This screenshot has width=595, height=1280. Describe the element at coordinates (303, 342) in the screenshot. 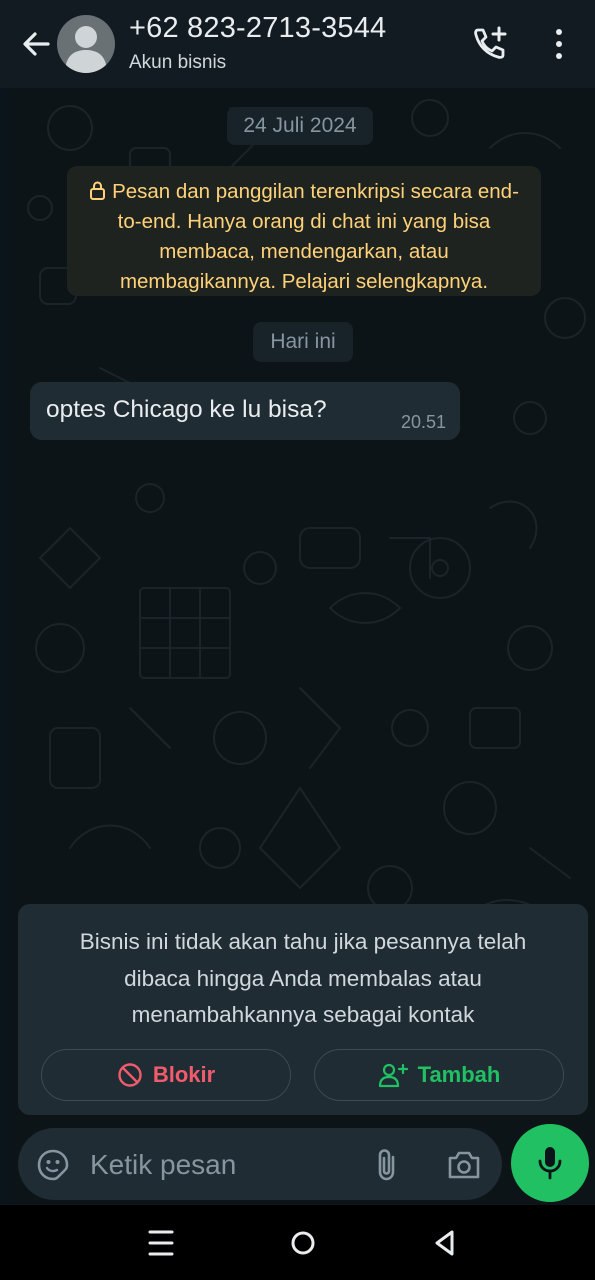

I see `today-chip: Hari ini` at that location.